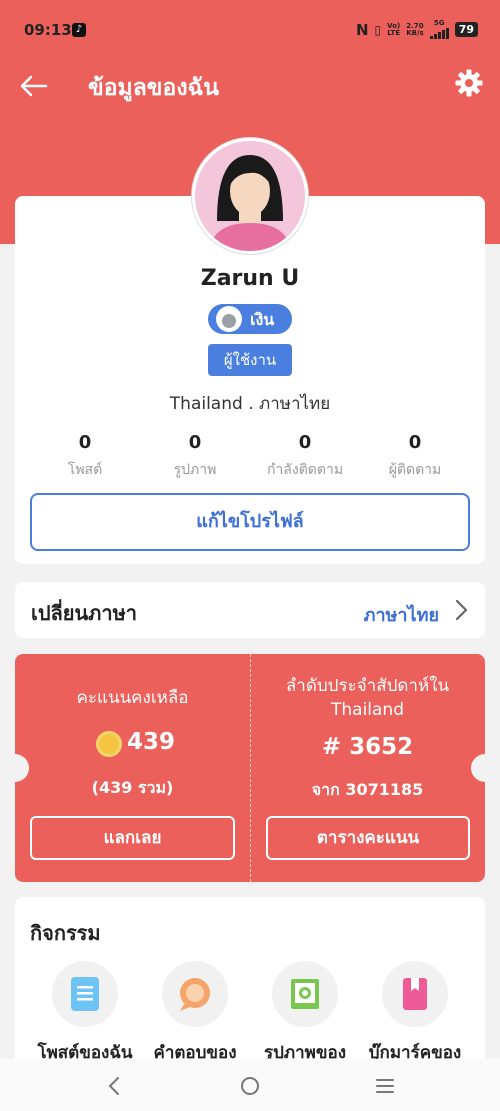 This screenshot has height=1111, width=500. I want to click on current-language: ภาษาไทย, so click(401, 615).